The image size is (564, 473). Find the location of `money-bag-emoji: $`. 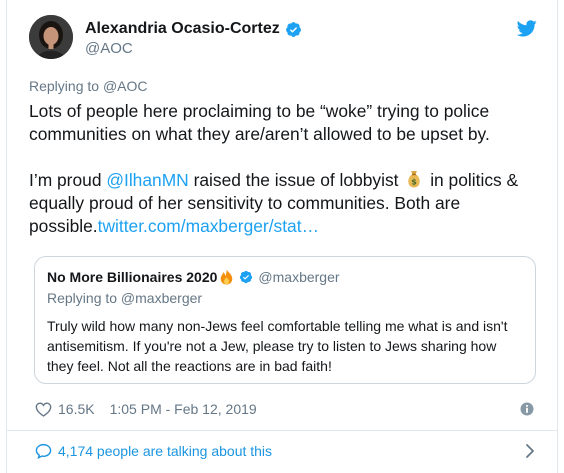

money-bag-emoji: $ is located at coordinates (414, 179).